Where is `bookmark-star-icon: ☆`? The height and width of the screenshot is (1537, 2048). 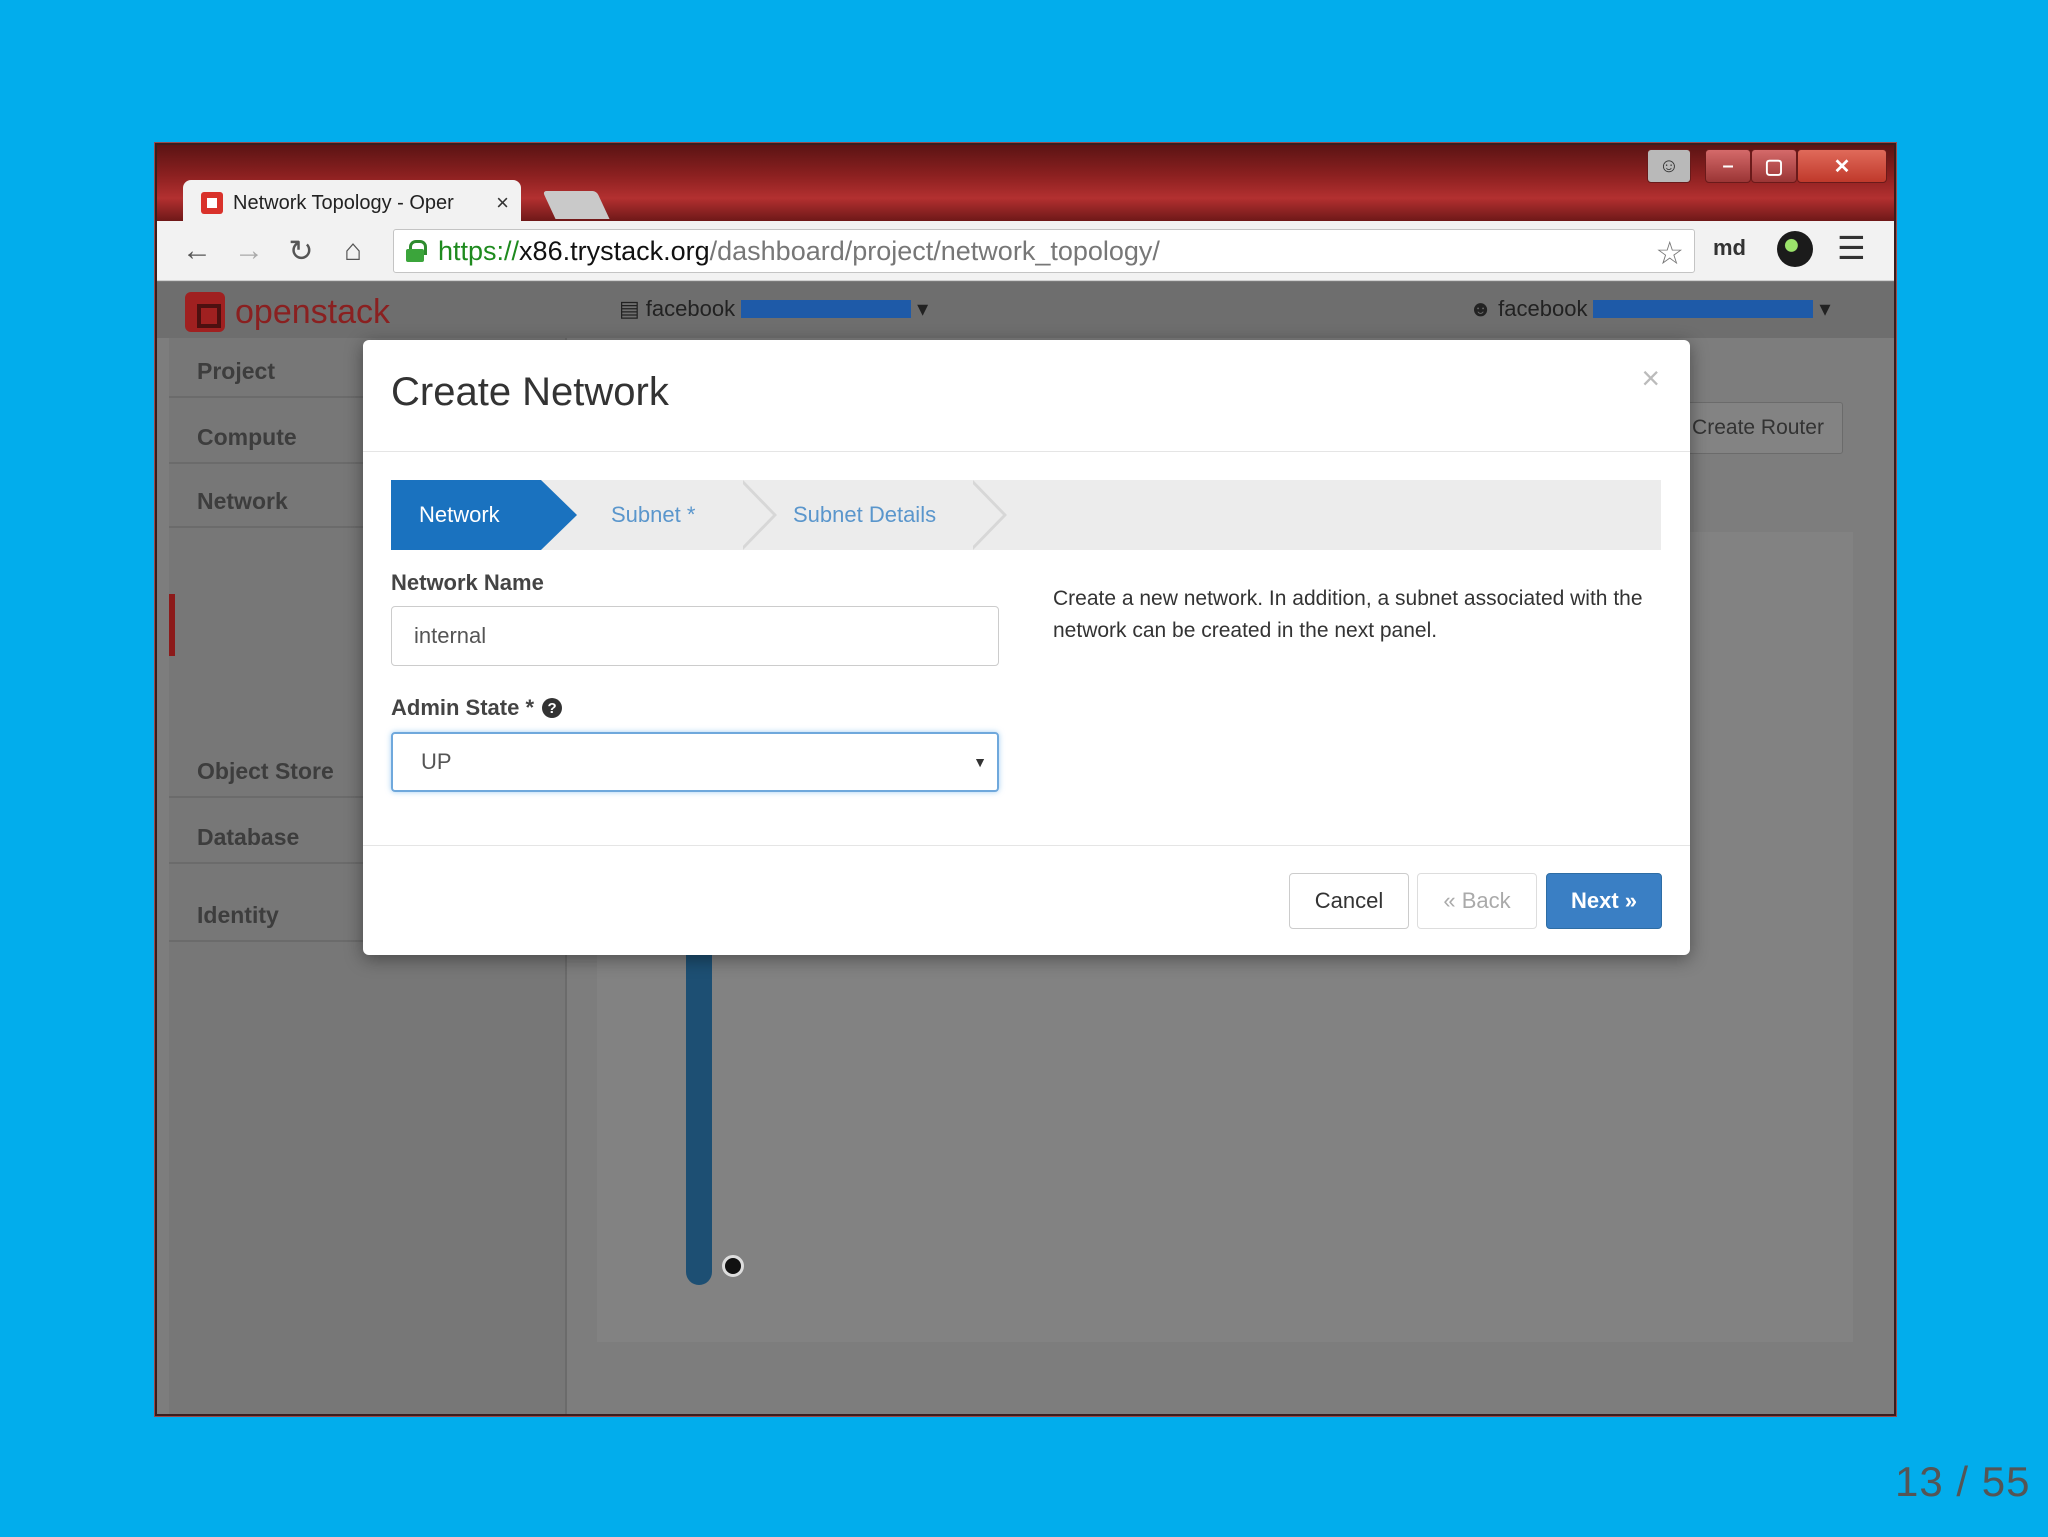
bookmark-star-icon: ☆ is located at coordinates (1669, 253).